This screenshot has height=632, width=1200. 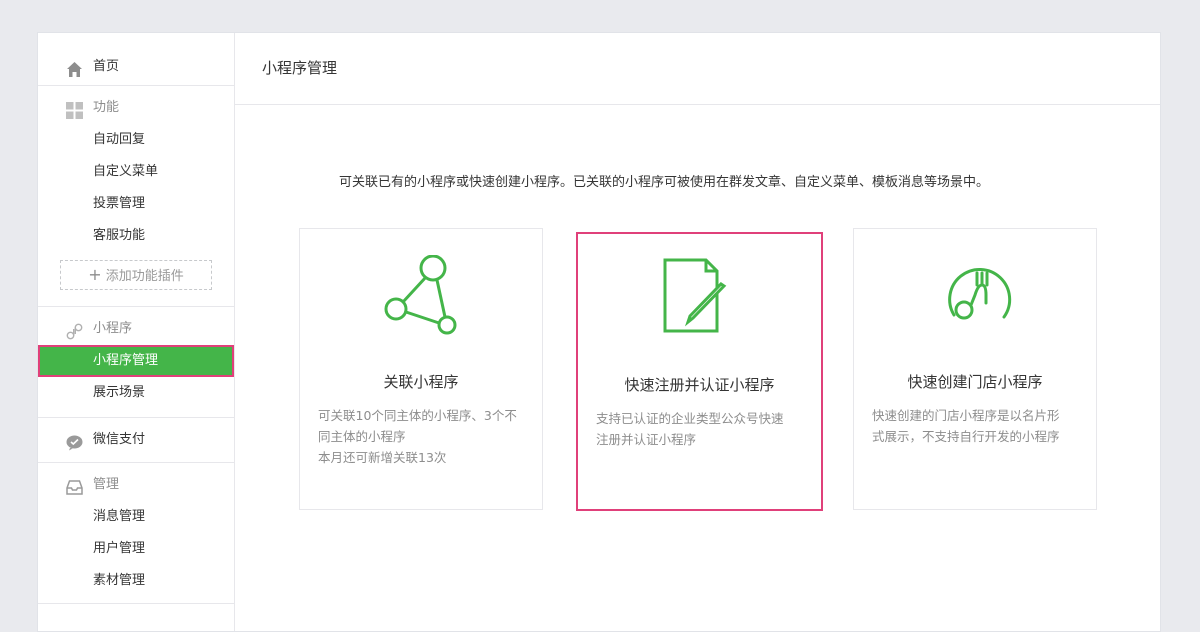 What do you see at coordinates (144, 276) in the screenshot?
I see `add-plugin-label: 添加功能插件` at bounding box center [144, 276].